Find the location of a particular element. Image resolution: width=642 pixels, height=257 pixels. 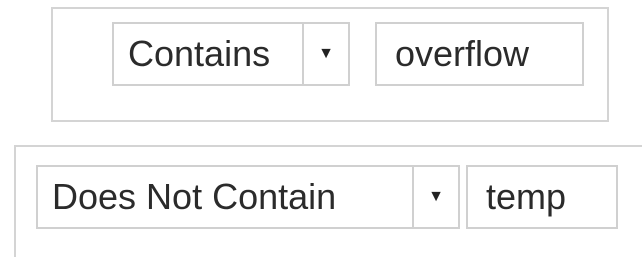

operator-dropdown-button-2: ▼ is located at coordinates (436, 197).